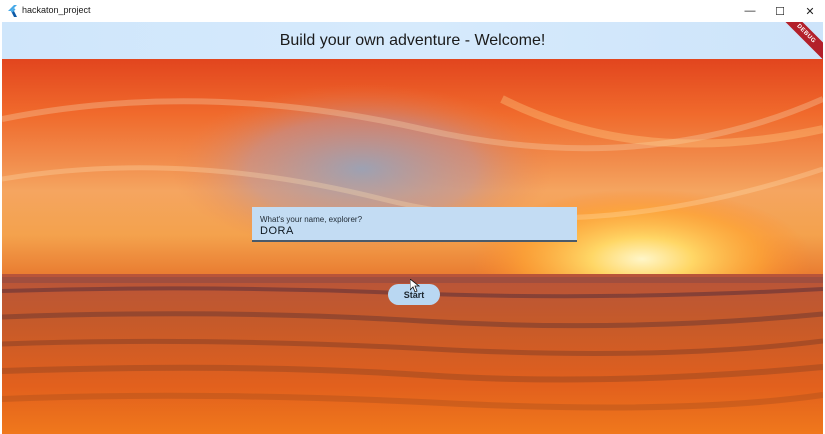 Image resolution: width=825 pixels, height=434 pixels. I want to click on window-title: hackaton_project, so click(56, 10).